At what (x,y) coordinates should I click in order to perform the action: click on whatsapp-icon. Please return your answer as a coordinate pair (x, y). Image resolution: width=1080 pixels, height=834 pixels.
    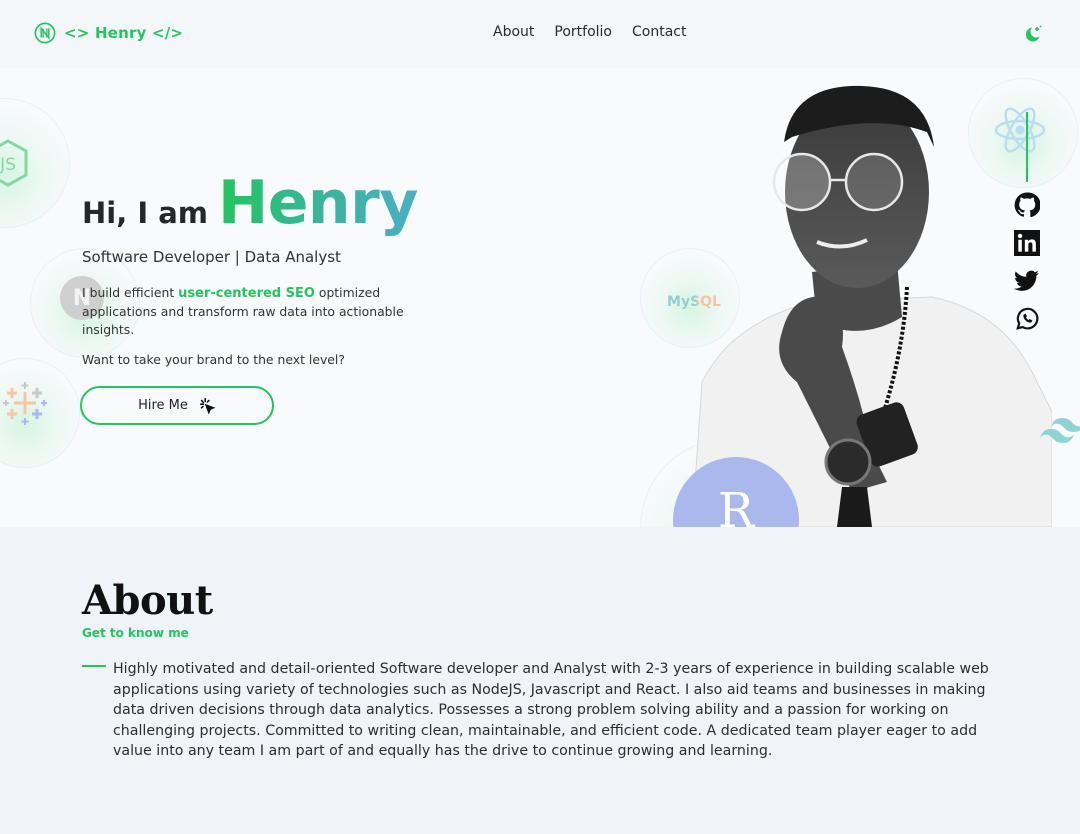
    Looking at the image, I should click on (1027, 319).